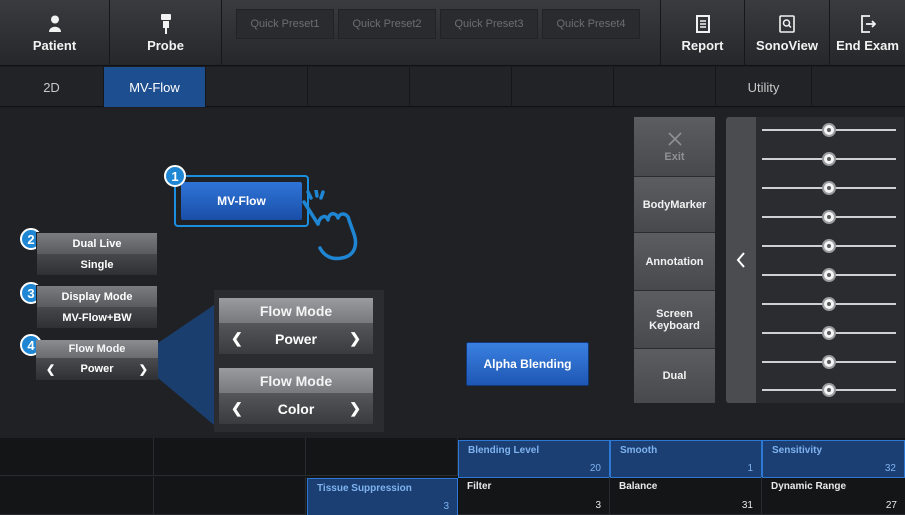 This screenshot has width=905, height=515. What do you see at coordinates (809, 486) in the screenshot?
I see `dynamic-range-label: Dynamic Range` at bounding box center [809, 486].